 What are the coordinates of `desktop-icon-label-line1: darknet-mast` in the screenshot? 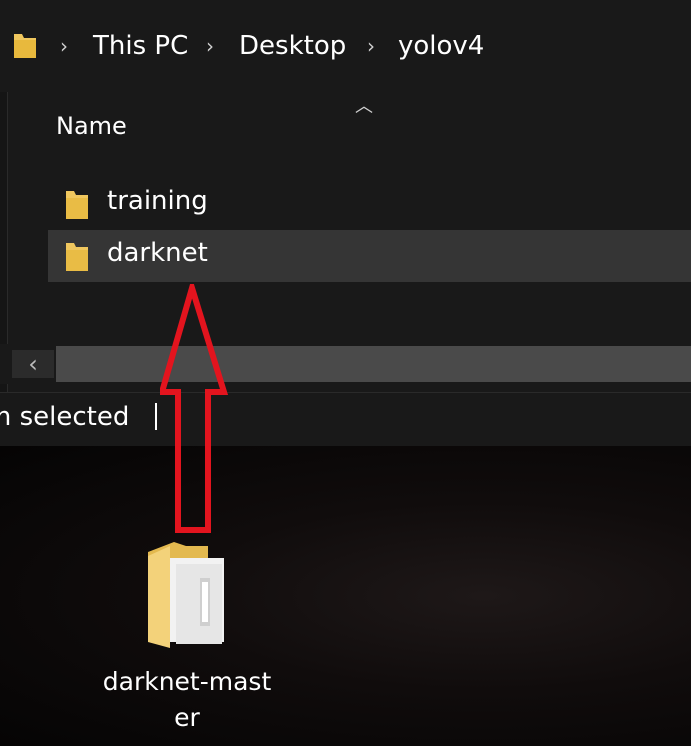 It's located at (187, 681).